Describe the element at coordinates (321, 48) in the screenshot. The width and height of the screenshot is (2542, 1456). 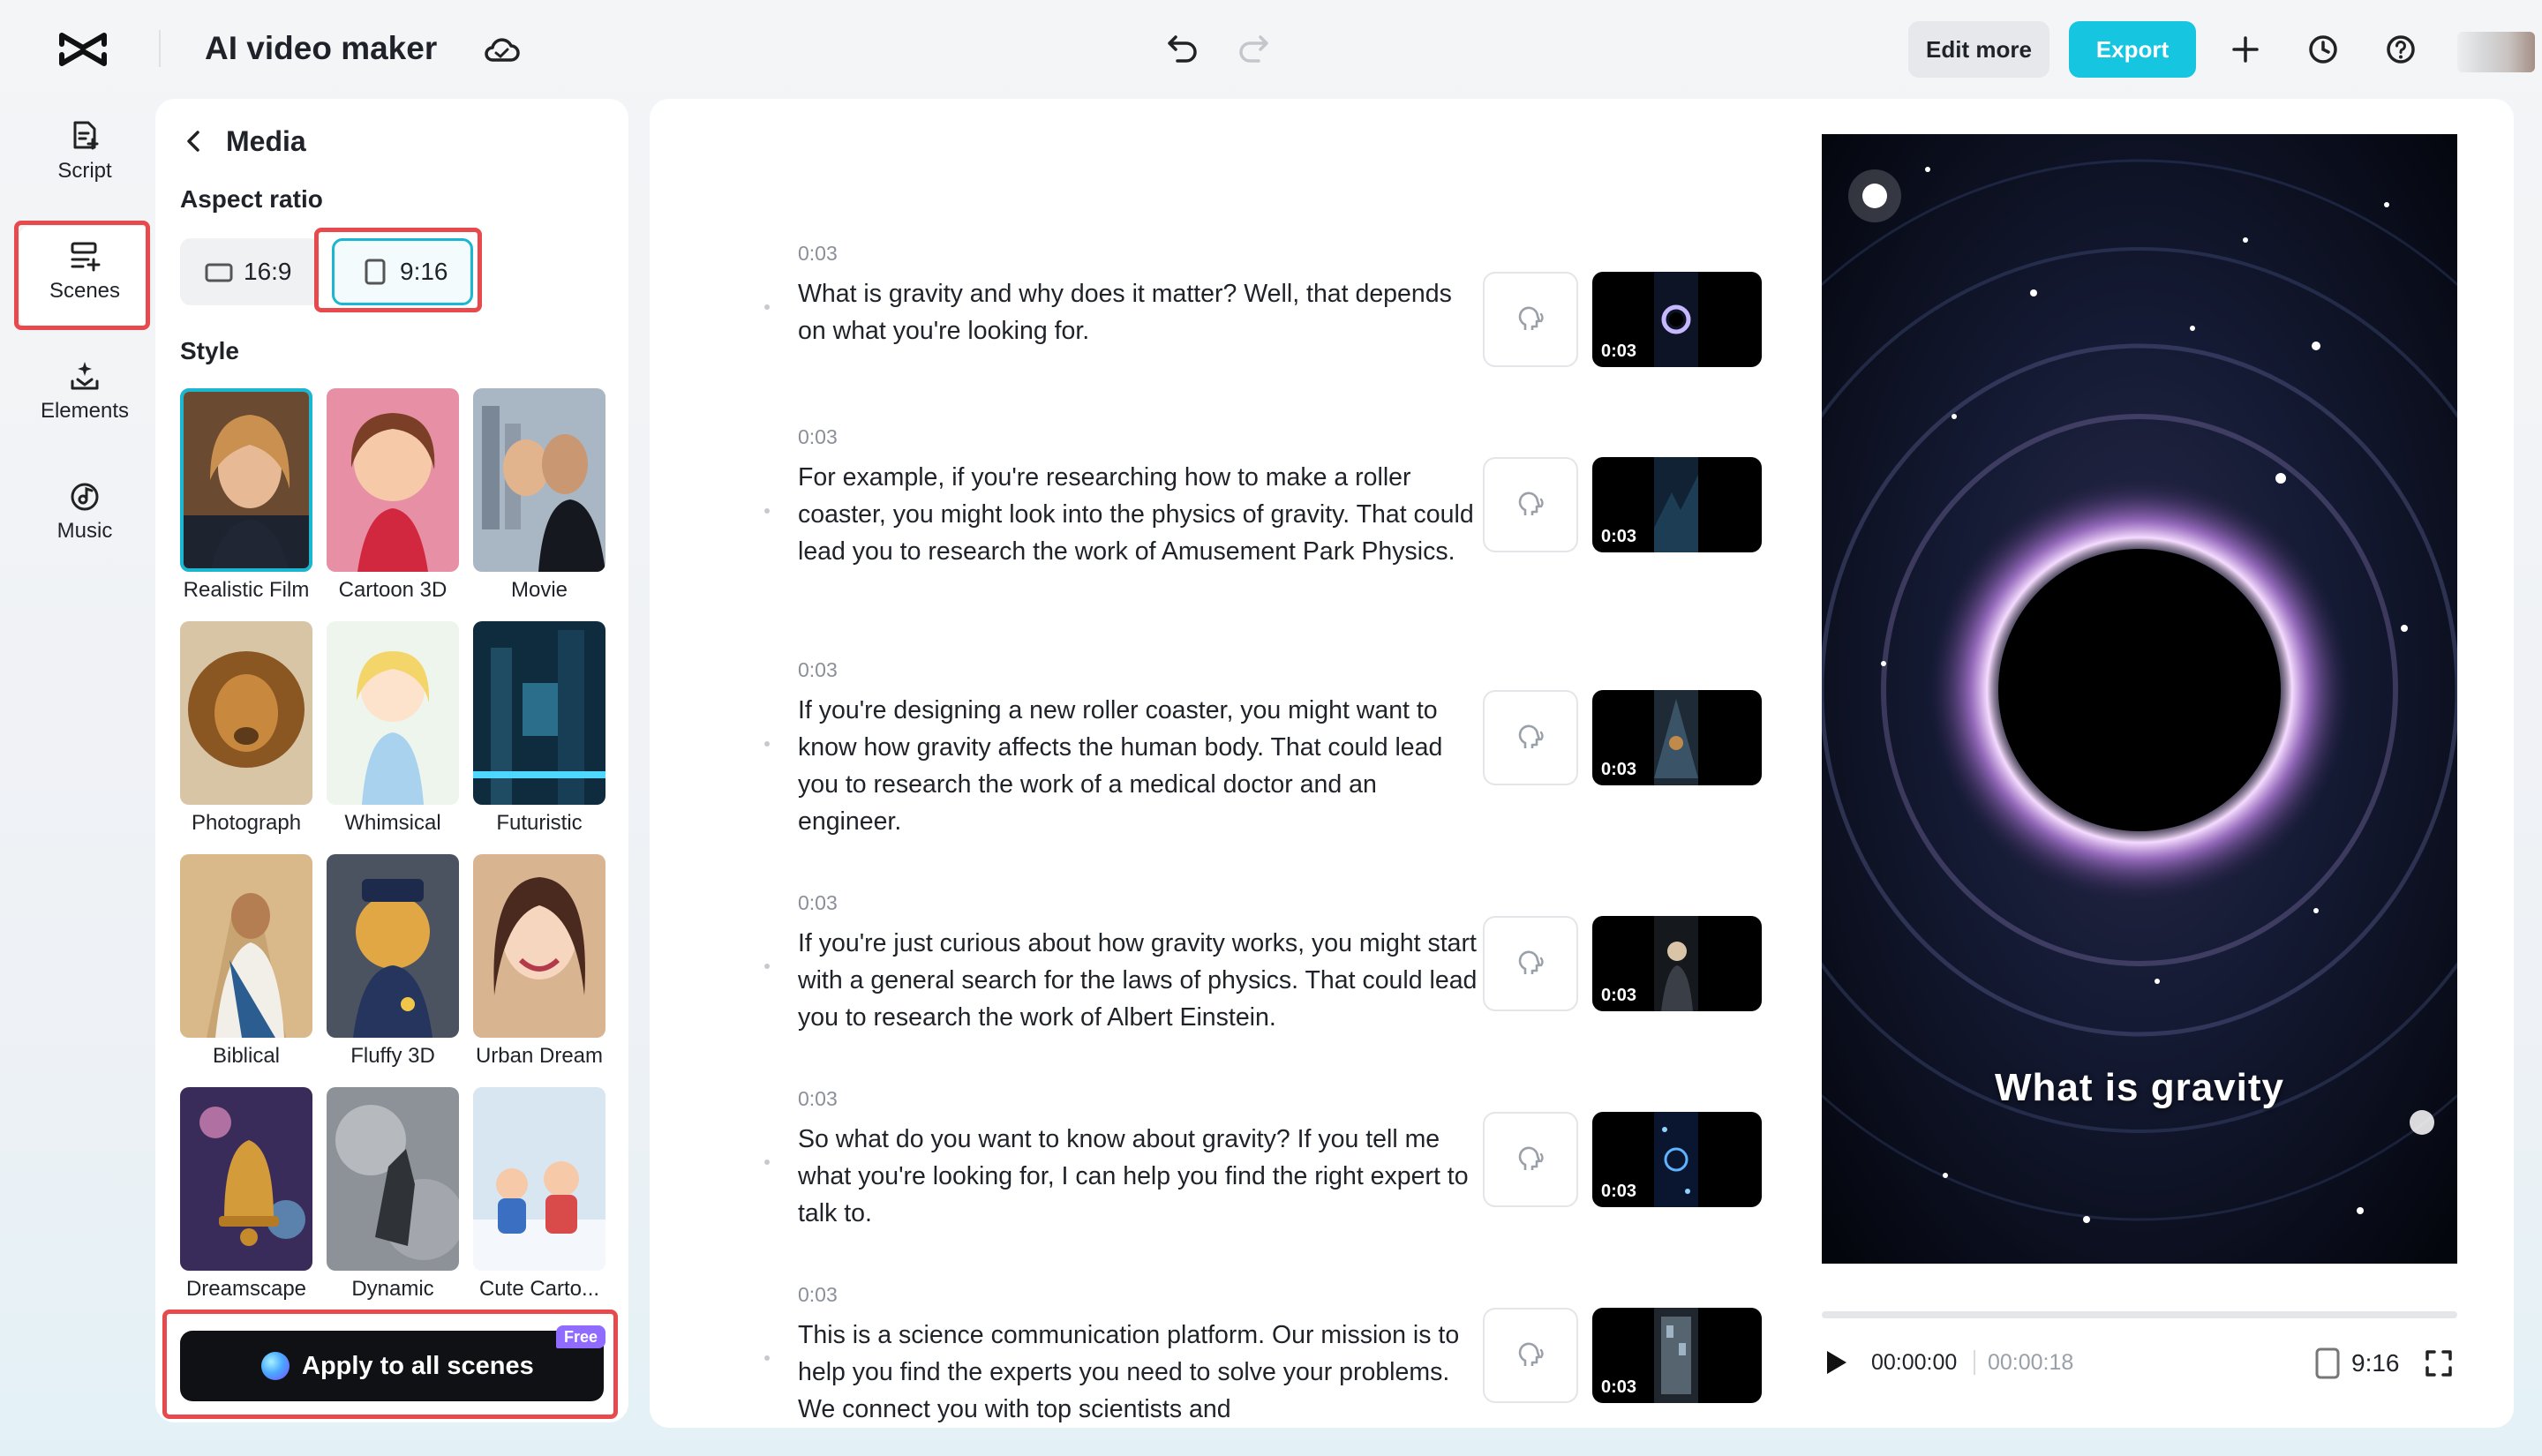
I see `app-title: AI video maker` at that location.